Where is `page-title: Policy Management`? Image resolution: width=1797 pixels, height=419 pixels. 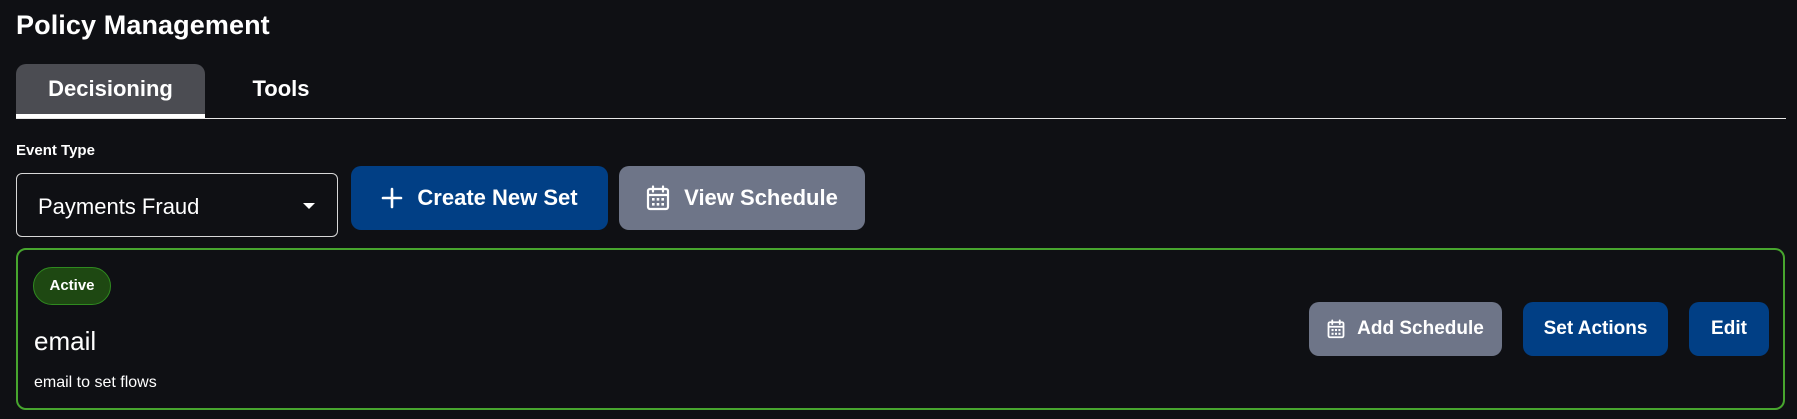
page-title: Policy Management is located at coordinates (143, 25).